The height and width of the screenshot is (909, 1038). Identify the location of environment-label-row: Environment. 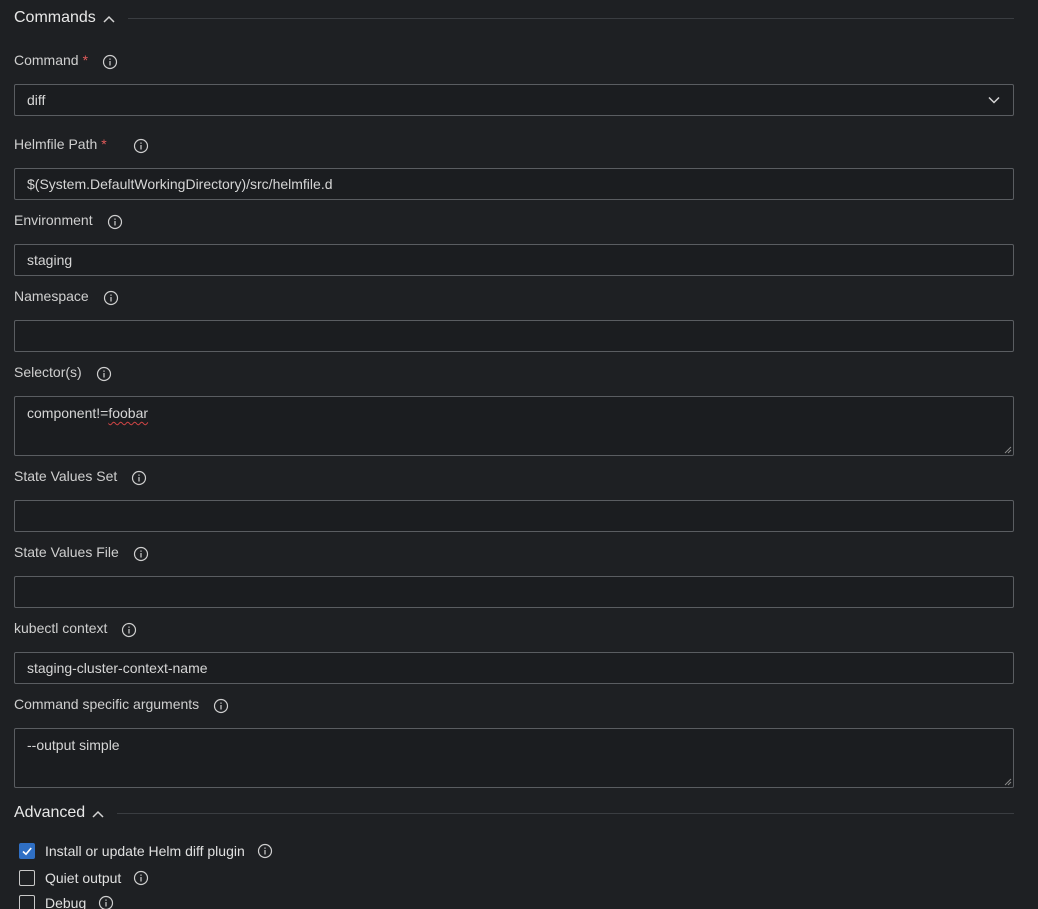
(68, 220).